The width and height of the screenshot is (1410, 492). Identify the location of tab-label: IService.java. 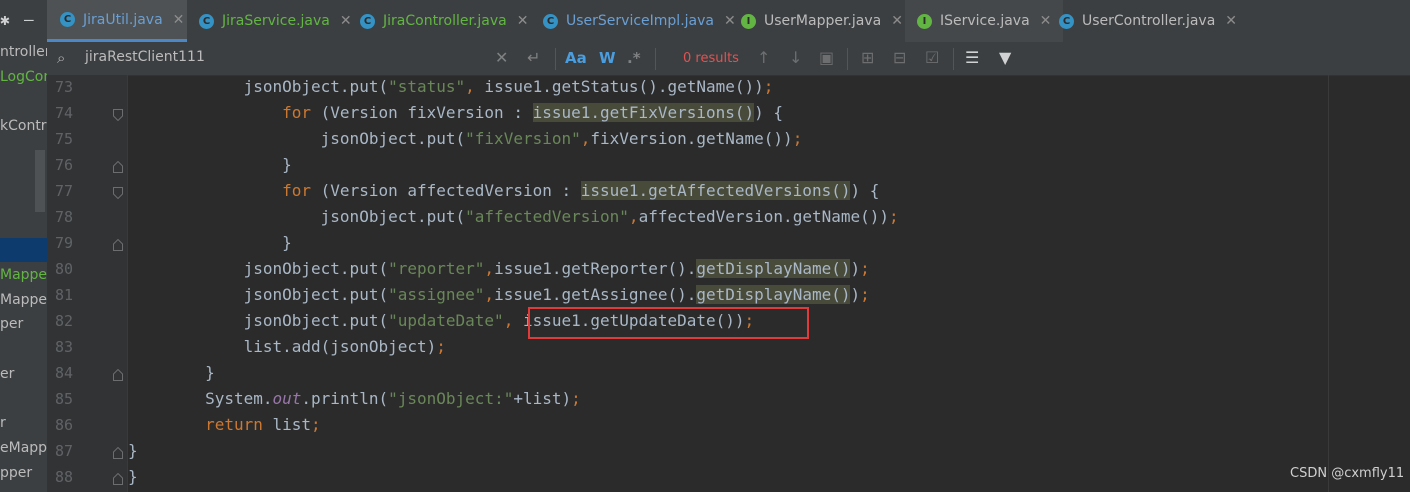
(985, 21).